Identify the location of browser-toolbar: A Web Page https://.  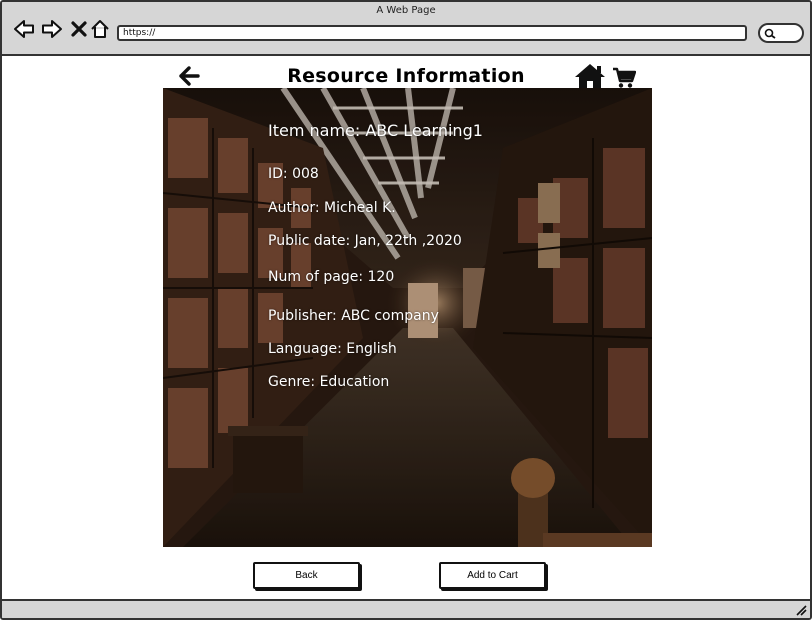
(406, 29).